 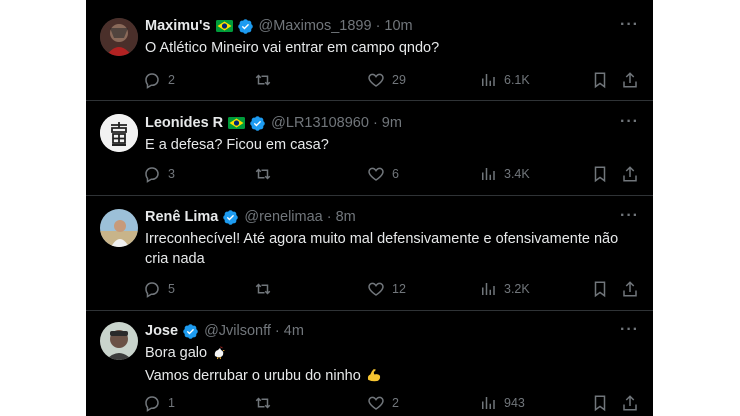 I want to click on reply-button: 3, so click(x=159, y=174).